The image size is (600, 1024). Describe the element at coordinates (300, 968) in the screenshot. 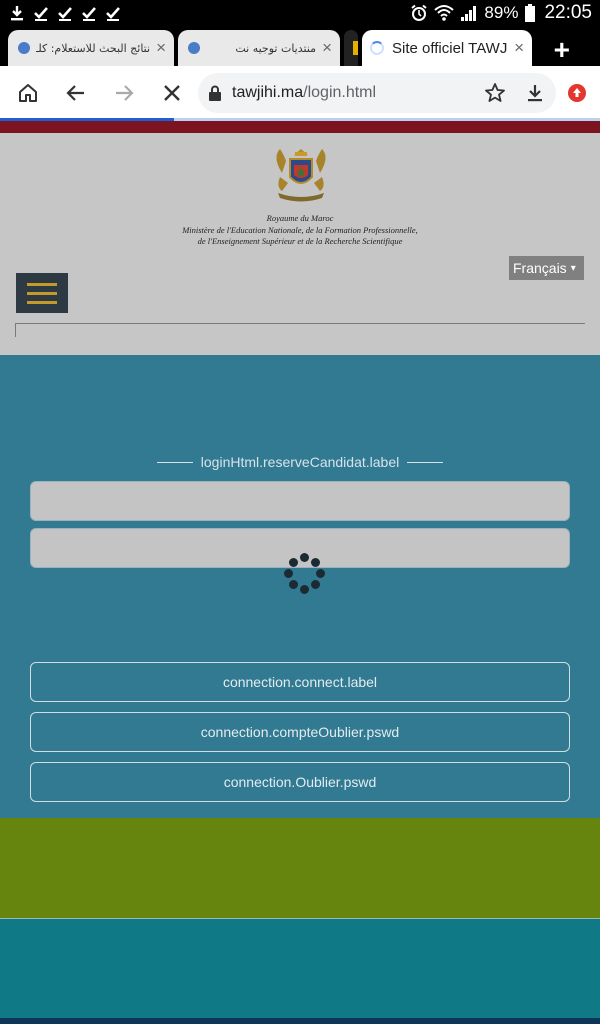

I see `teal-band` at that location.